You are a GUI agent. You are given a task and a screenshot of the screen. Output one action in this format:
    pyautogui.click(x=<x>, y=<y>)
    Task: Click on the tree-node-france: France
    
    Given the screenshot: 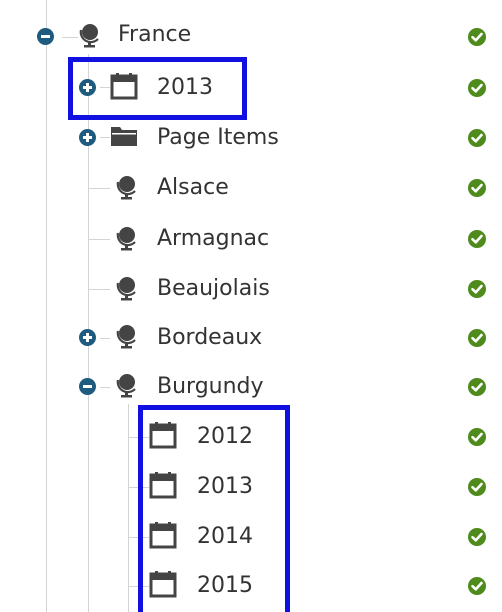 What is the action you would take?
    pyautogui.click(x=251, y=37)
    